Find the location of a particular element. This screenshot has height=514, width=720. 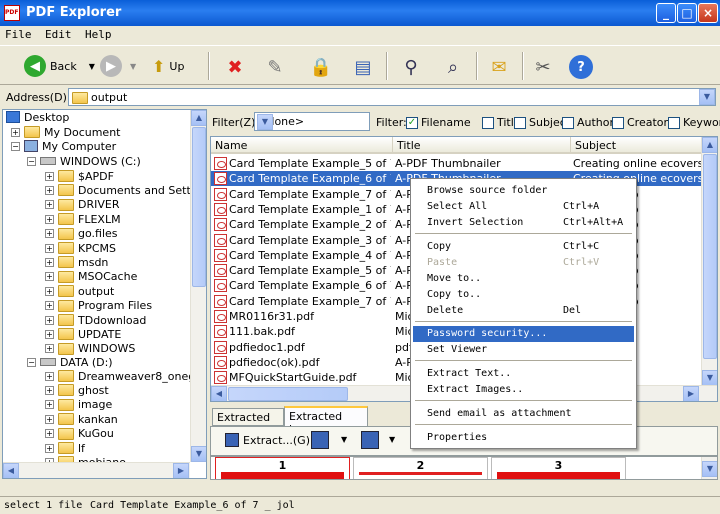

menu-item-invert-selection: Invert Selection Ctrl+Alt+A is located at coordinates (523, 223).